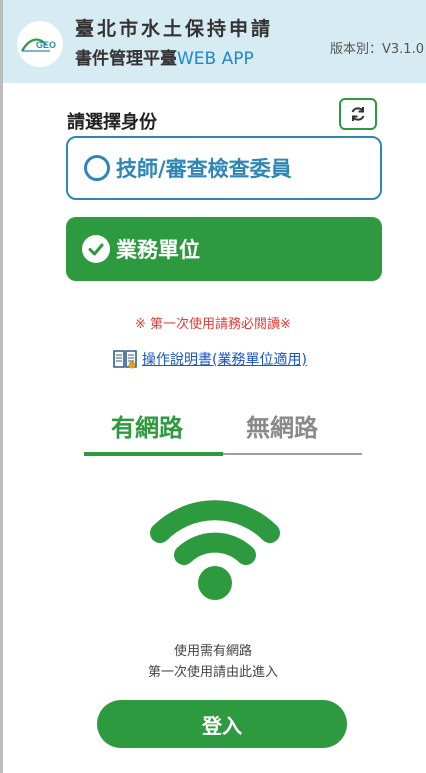 This screenshot has width=426, height=773. Describe the element at coordinates (147, 425) in the screenshot. I see `tab-online: 有網路` at that location.